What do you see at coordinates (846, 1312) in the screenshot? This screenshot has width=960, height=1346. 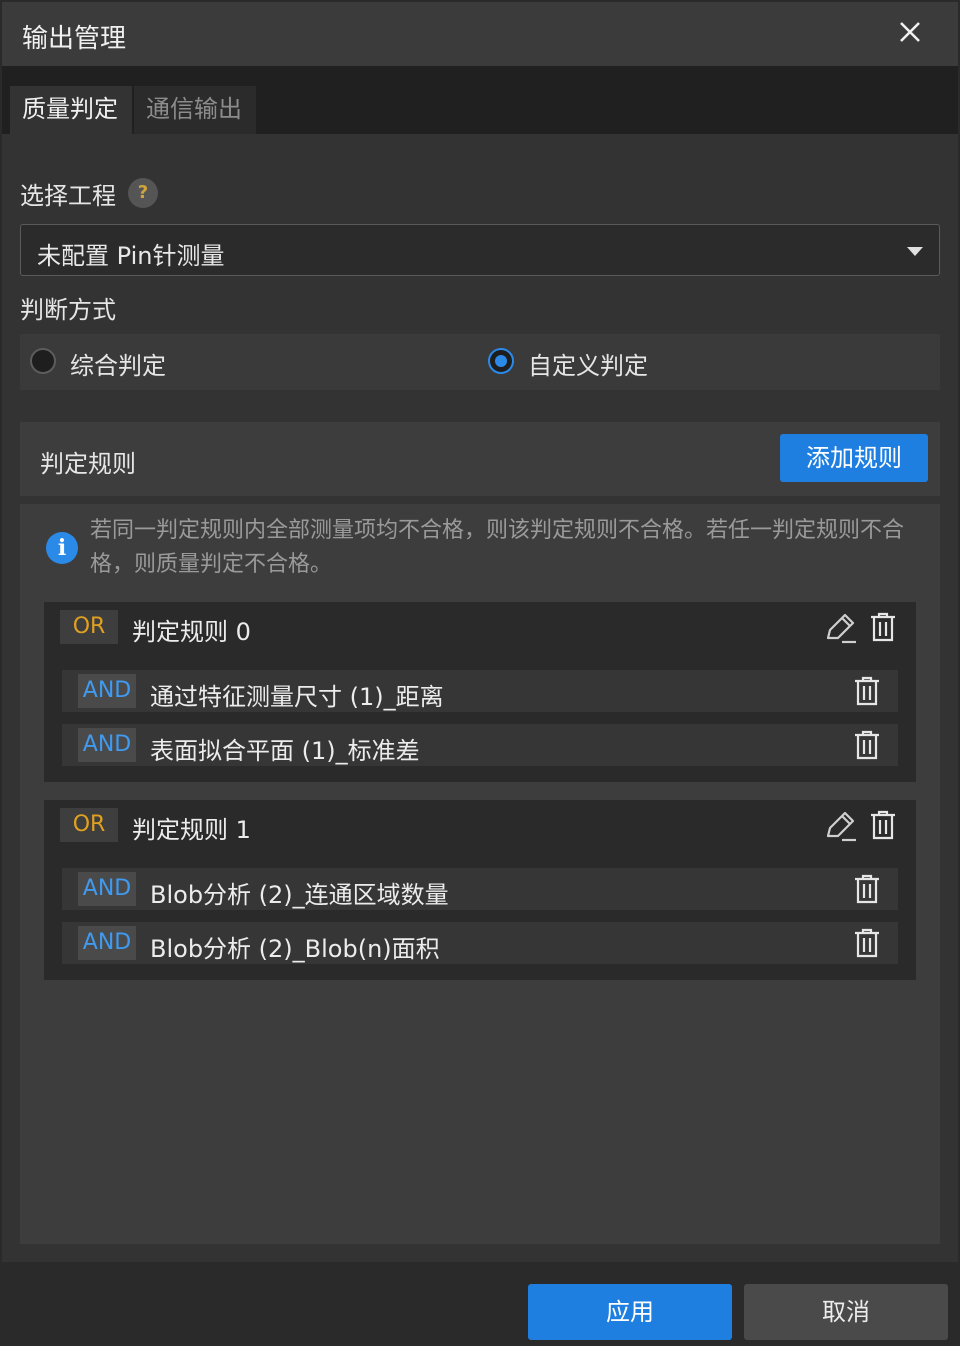 I see `cancel-button: 取消` at bounding box center [846, 1312].